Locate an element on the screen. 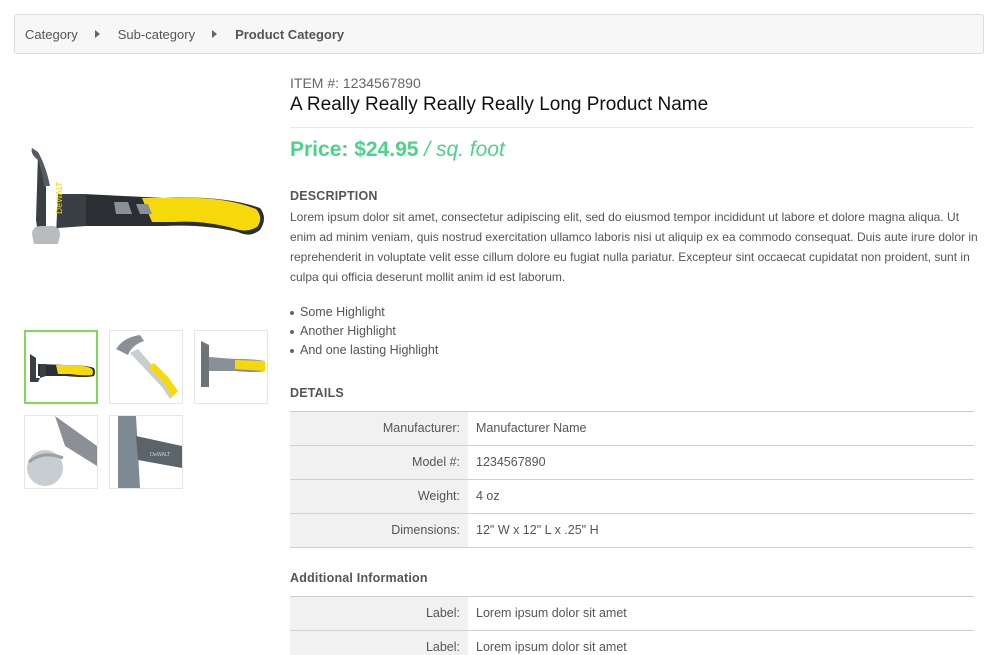  spec-label: Dimensions: is located at coordinates (379, 530).